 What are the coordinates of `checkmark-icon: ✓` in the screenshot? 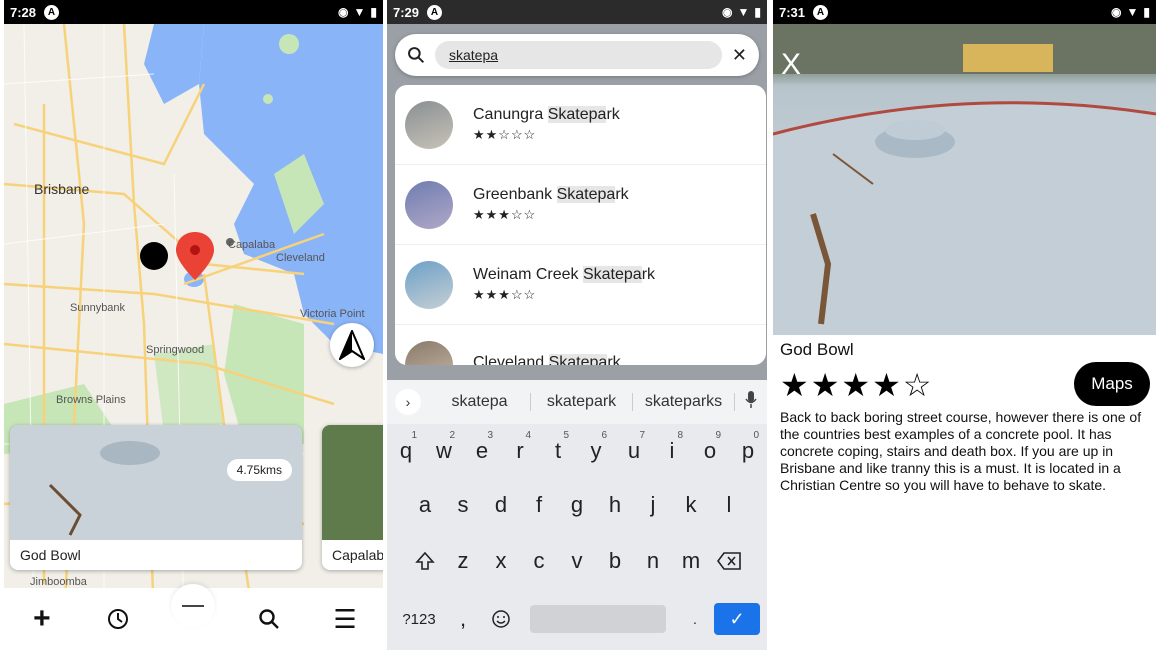 It's located at (737, 618).